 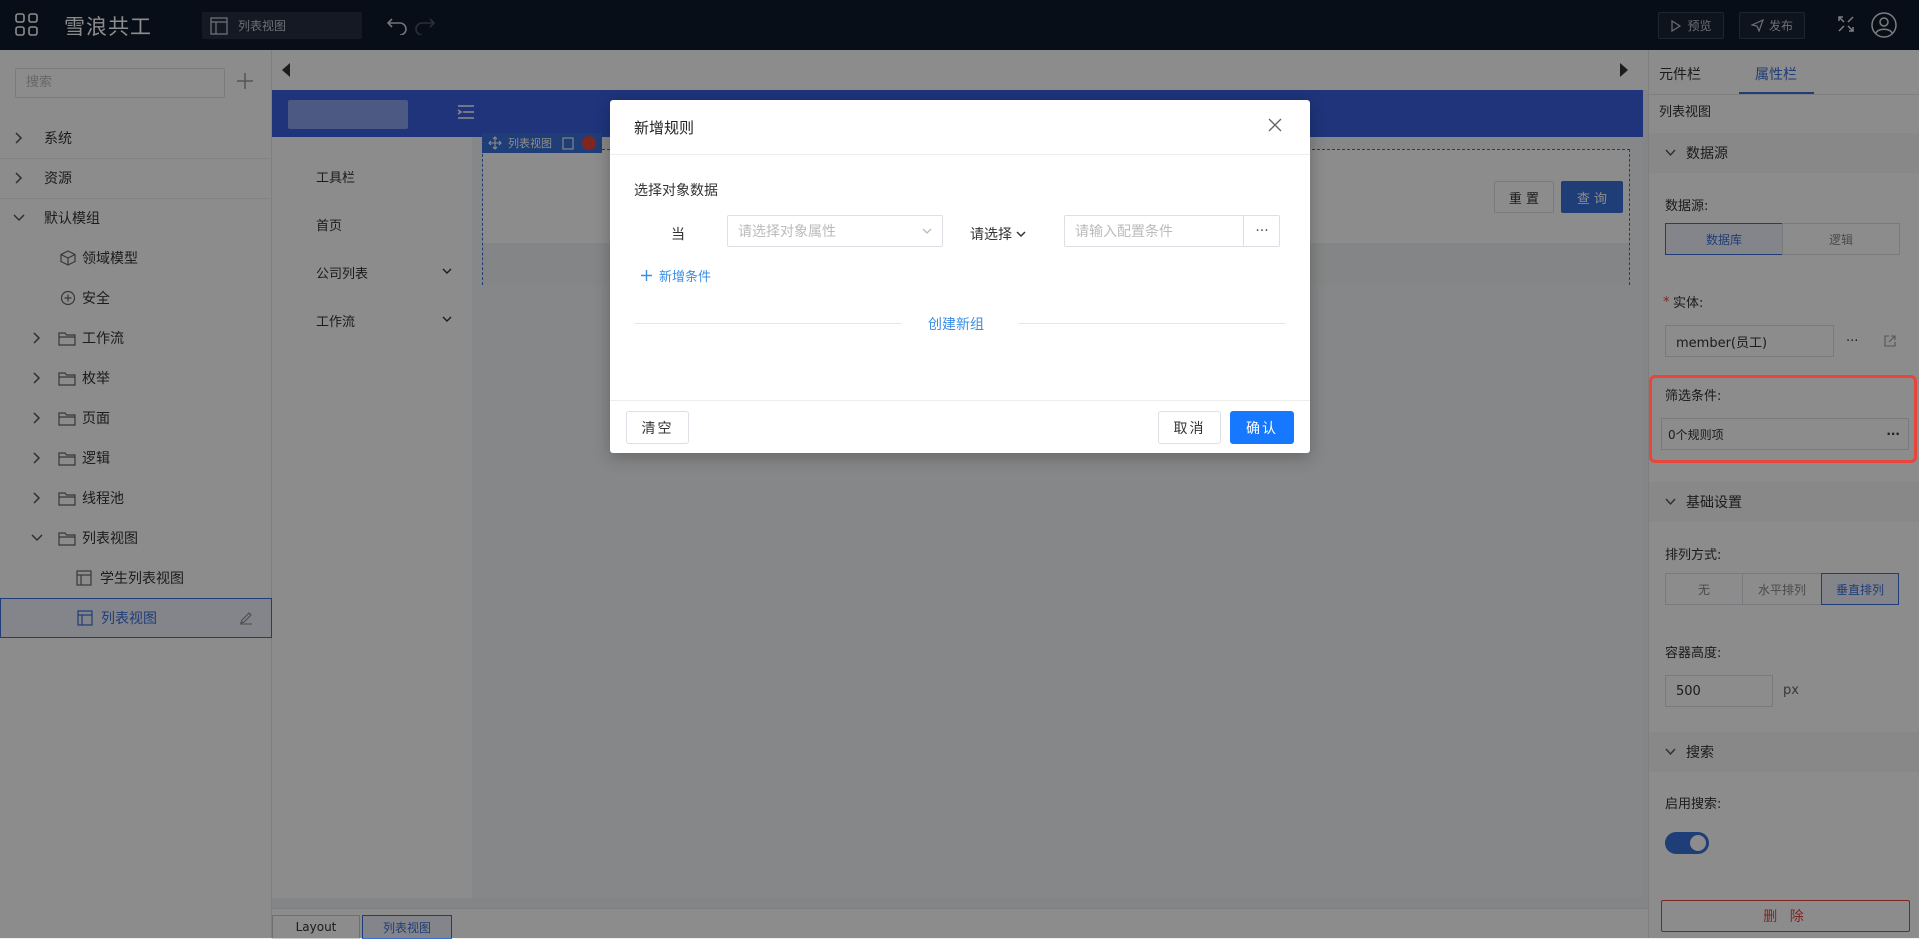 What do you see at coordinates (664, 128) in the screenshot?
I see `dialog-title: 新增规则` at bounding box center [664, 128].